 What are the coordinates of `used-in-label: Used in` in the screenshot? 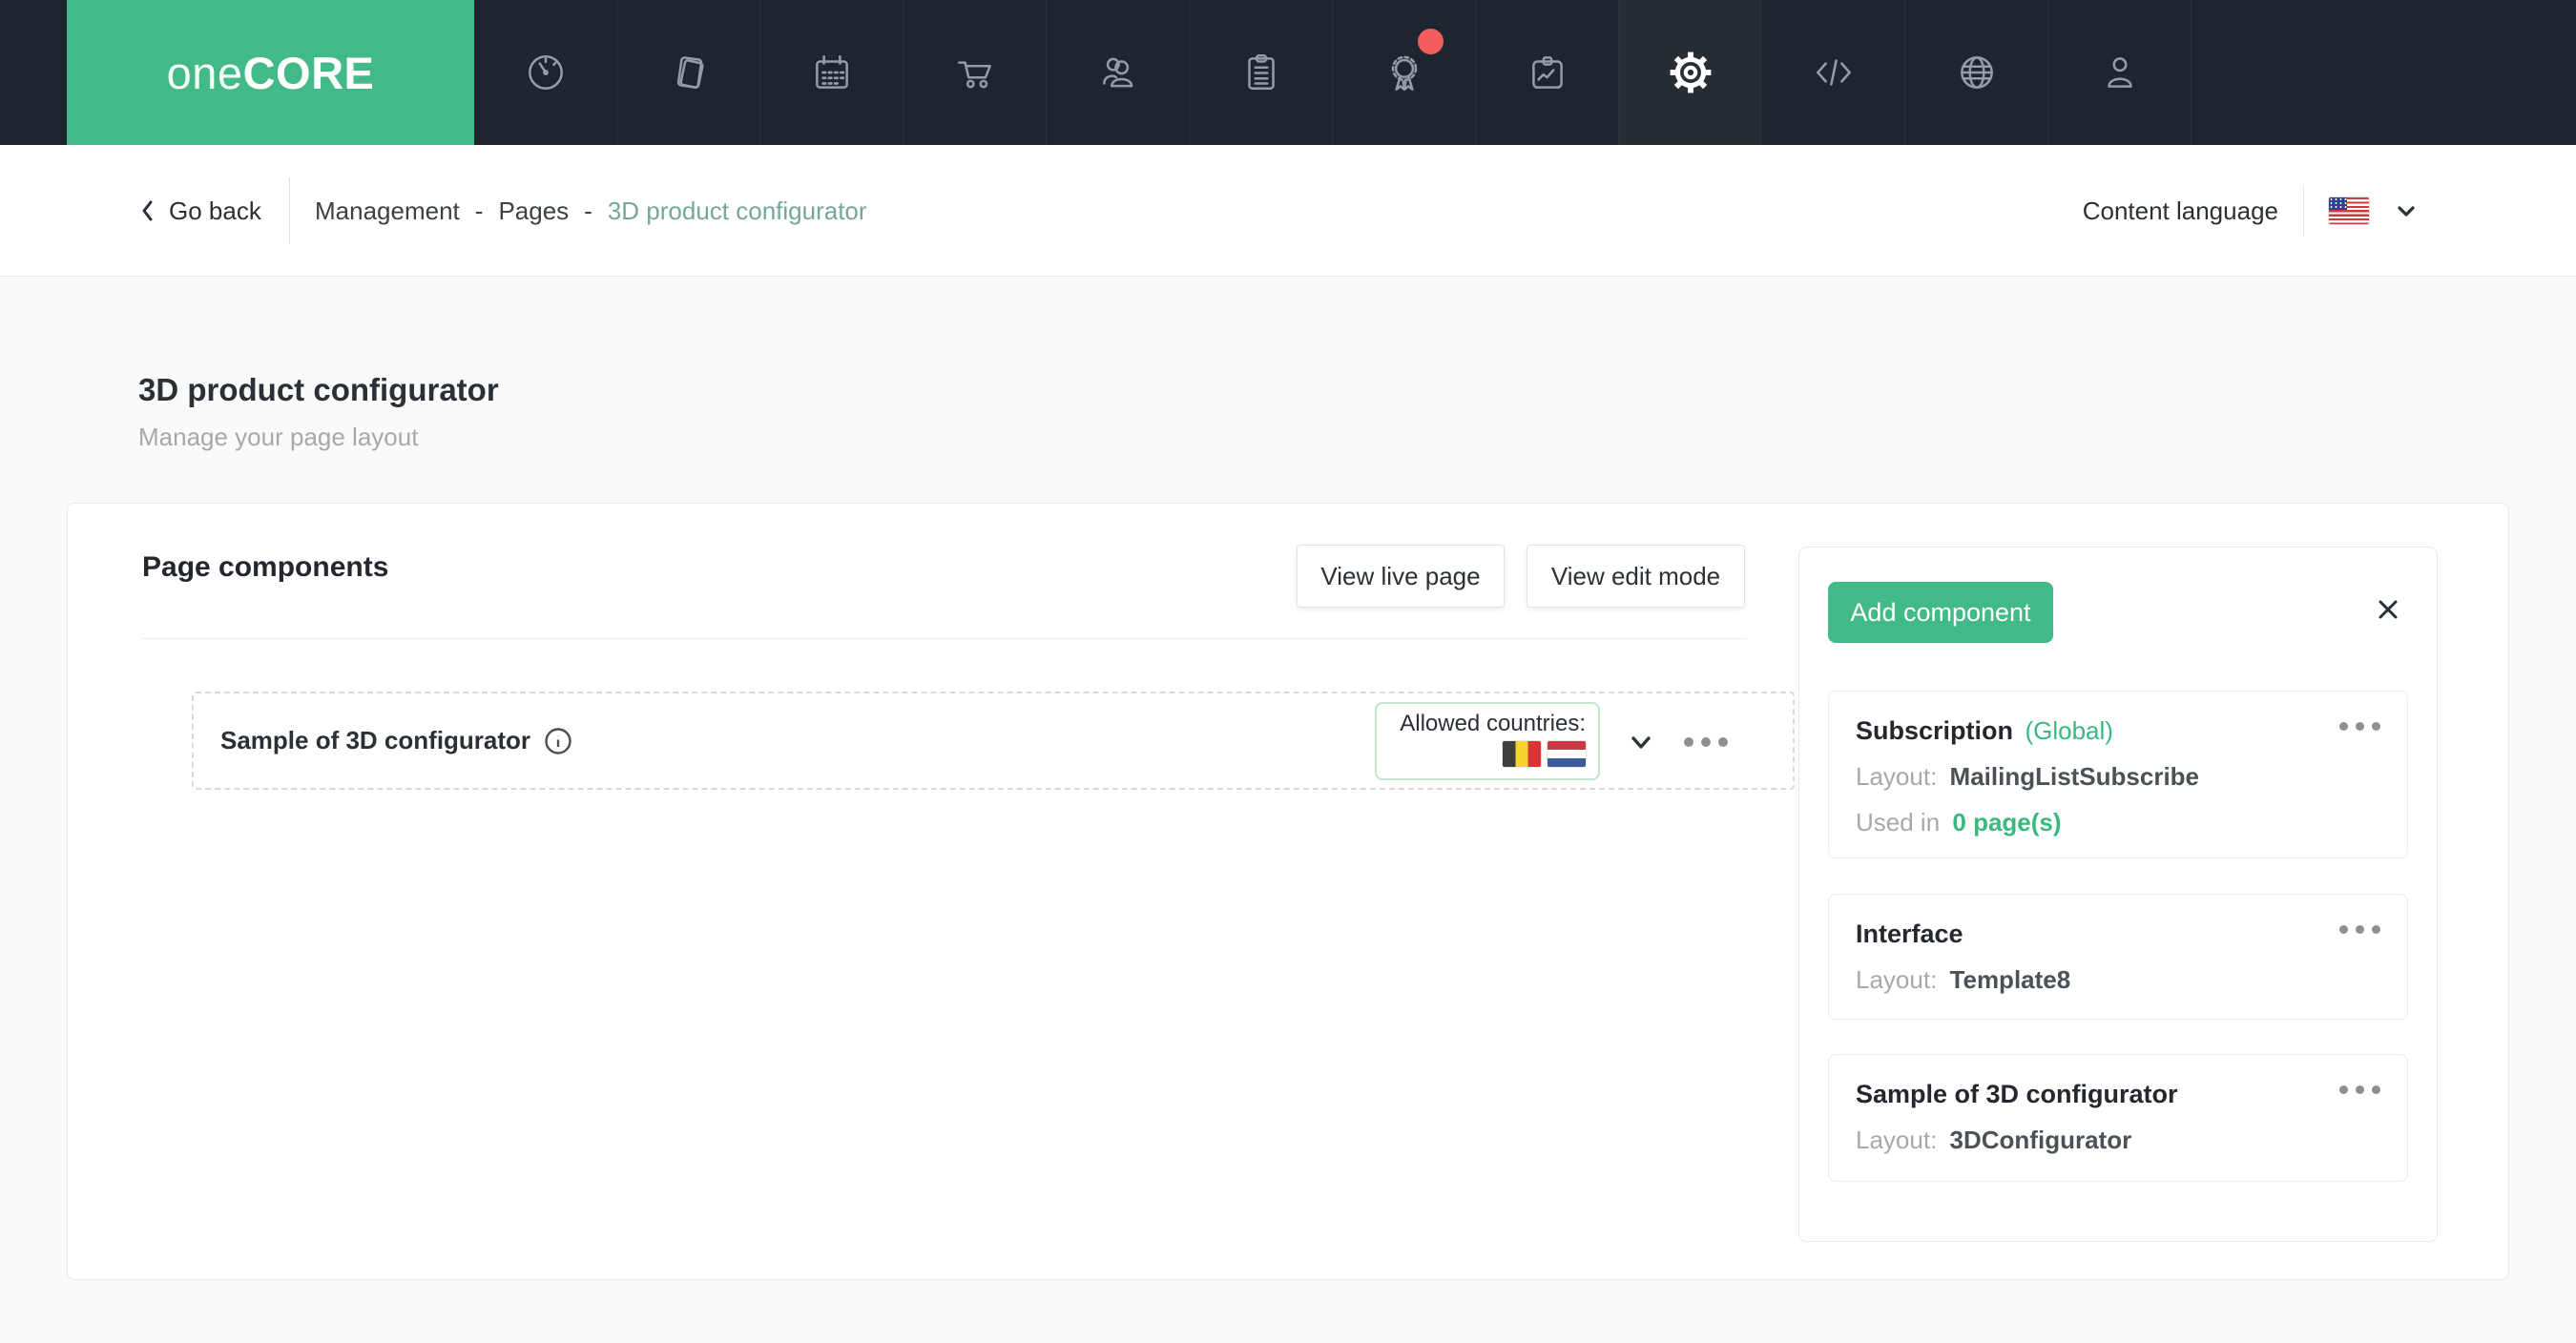 It's located at (1898, 822).